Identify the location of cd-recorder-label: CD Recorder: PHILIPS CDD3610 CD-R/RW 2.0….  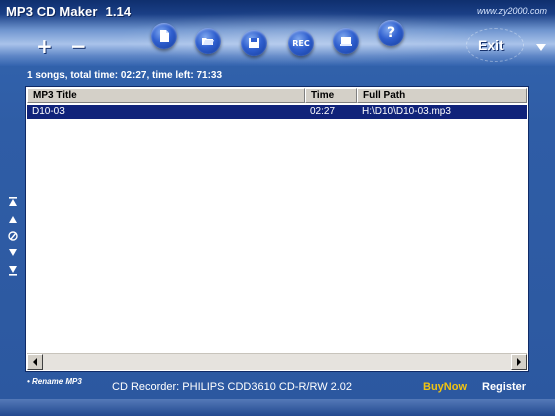
(232, 387).